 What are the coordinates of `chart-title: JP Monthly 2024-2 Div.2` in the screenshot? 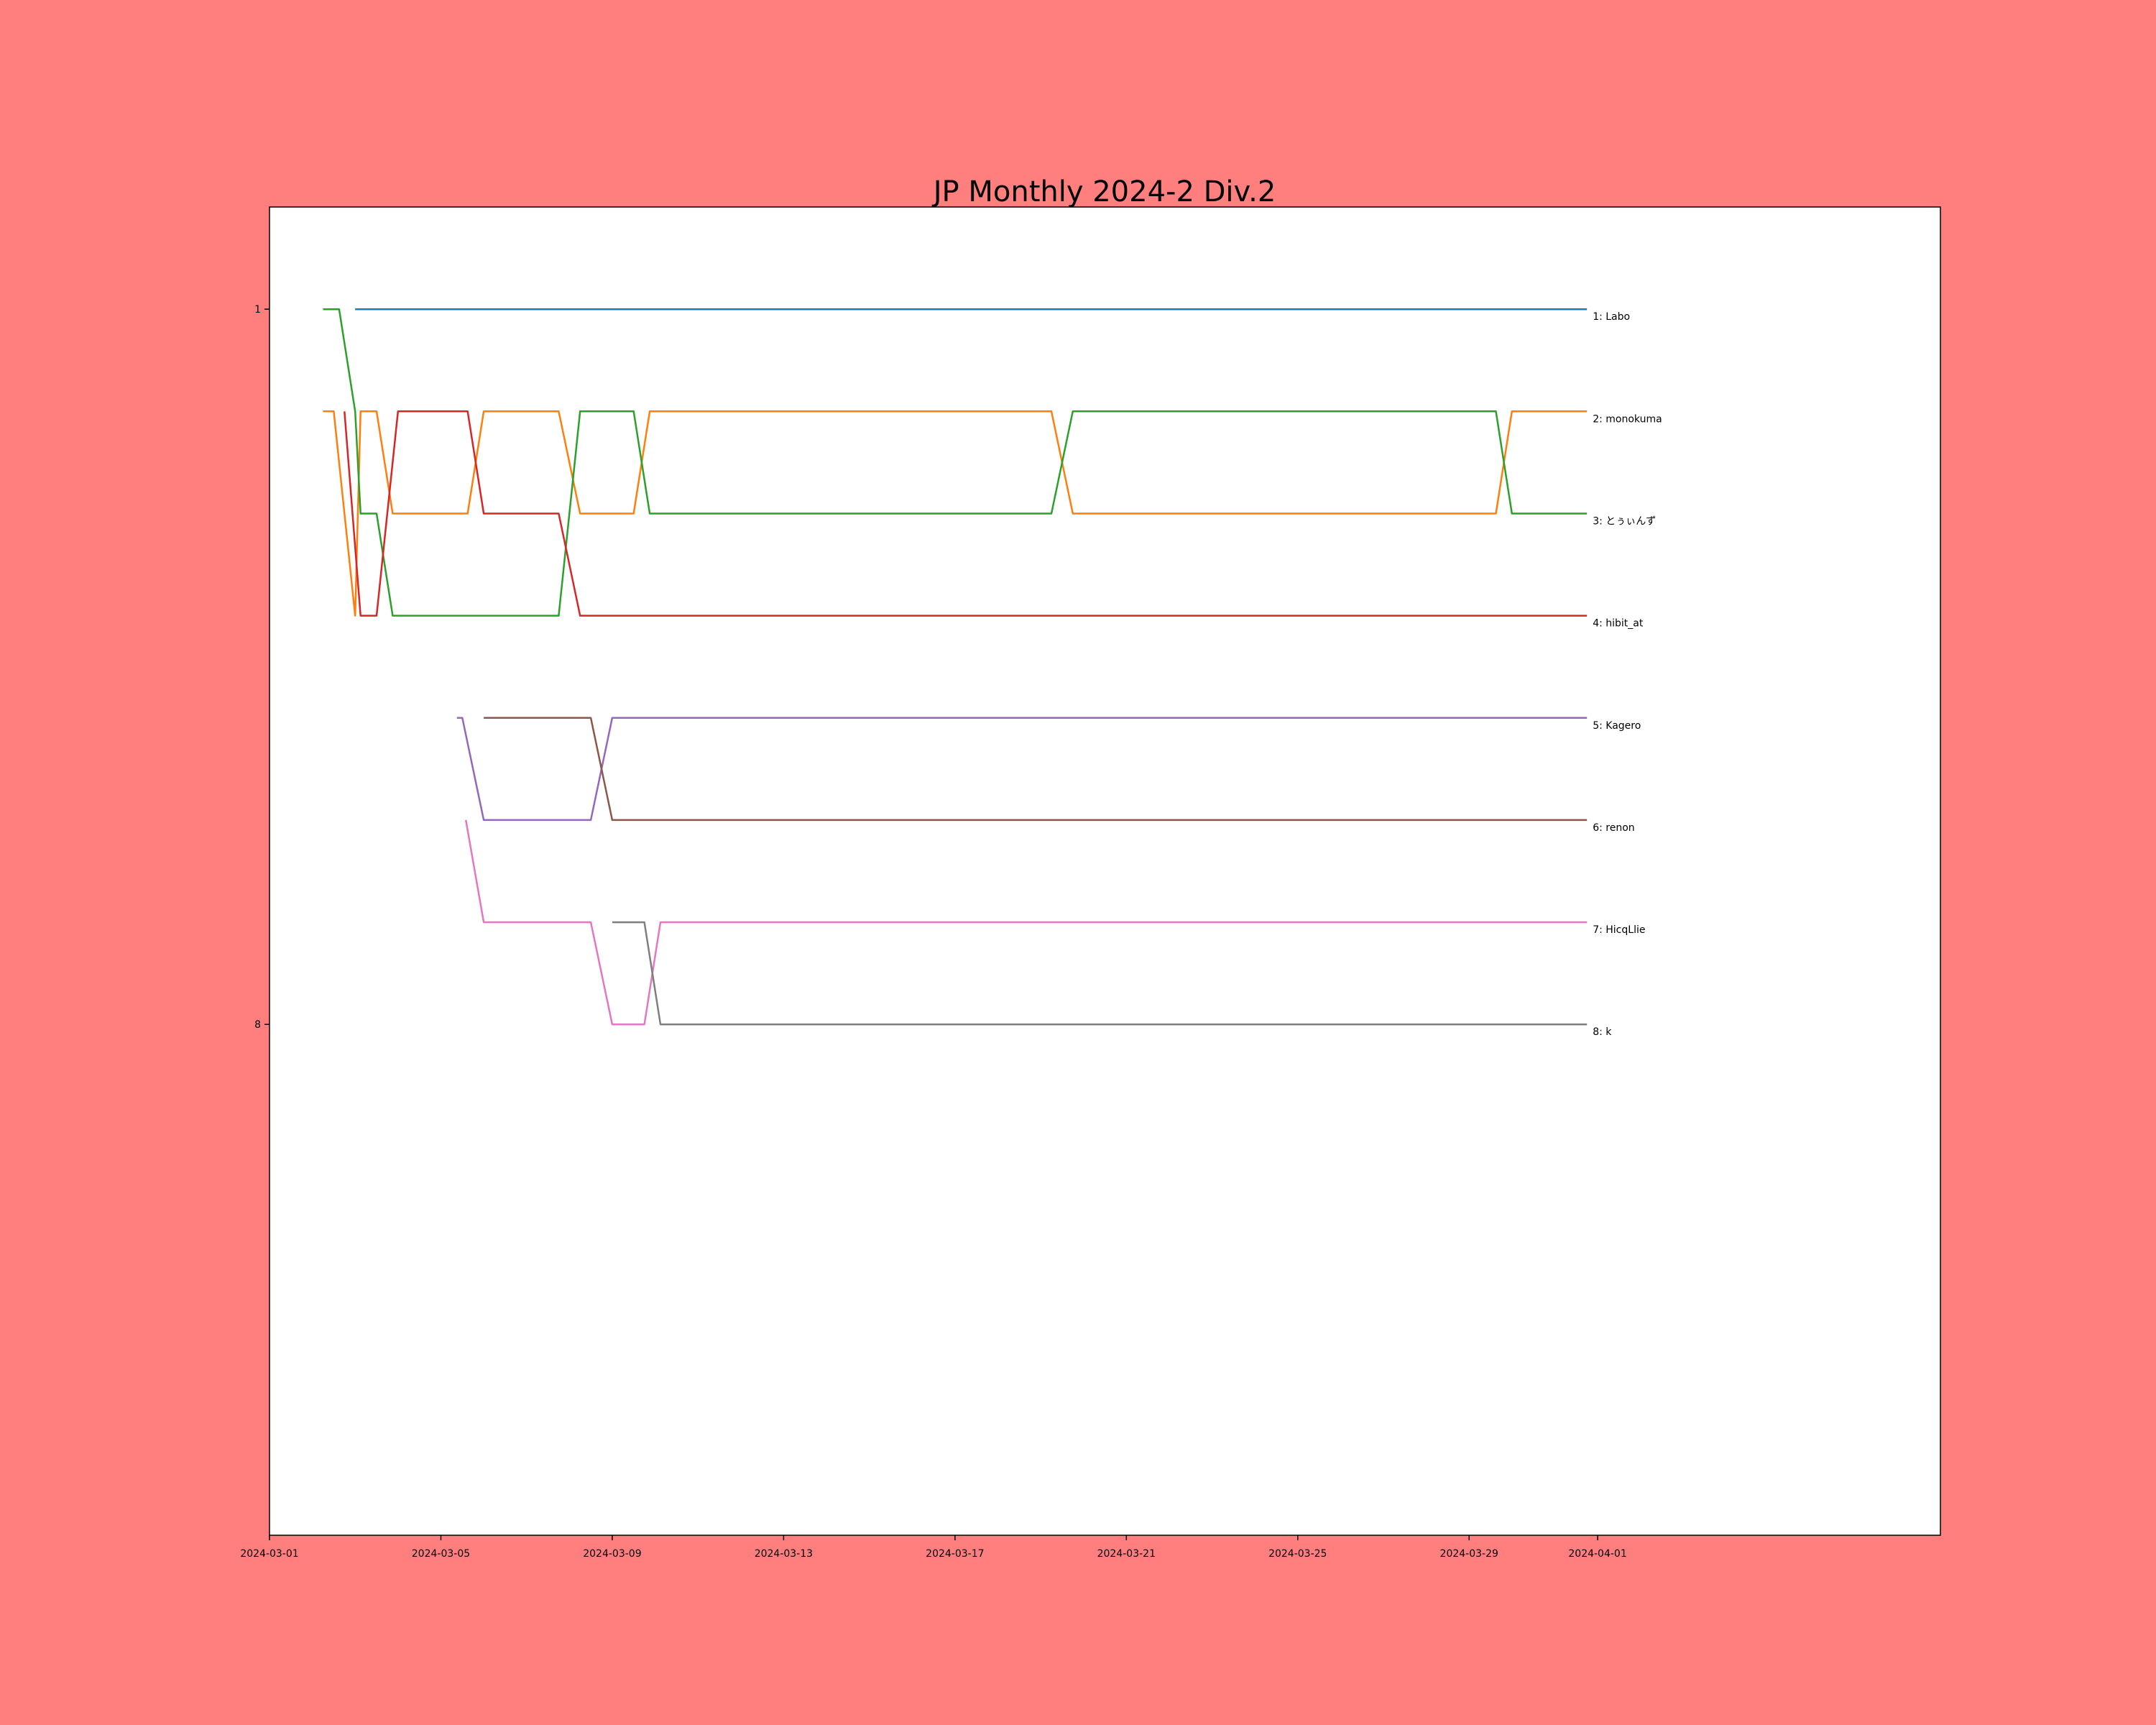 It's located at (1103, 191).